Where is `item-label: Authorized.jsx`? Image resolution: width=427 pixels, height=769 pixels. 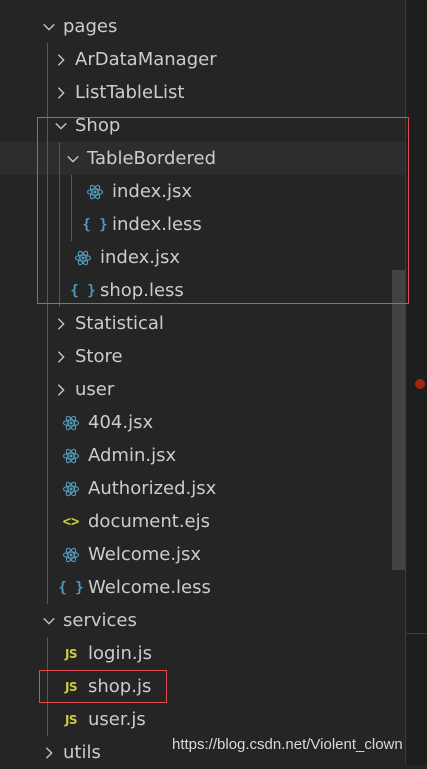
item-label: Authorized.jsx is located at coordinates (152, 488).